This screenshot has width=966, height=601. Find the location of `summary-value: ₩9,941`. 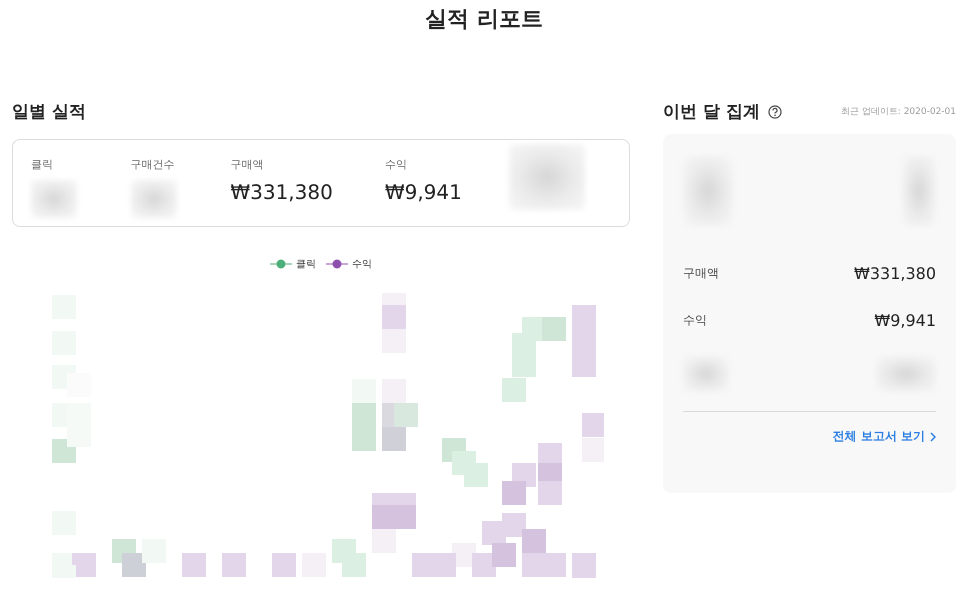

summary-value: ₩9,941 is located at coordinates (905, 320).